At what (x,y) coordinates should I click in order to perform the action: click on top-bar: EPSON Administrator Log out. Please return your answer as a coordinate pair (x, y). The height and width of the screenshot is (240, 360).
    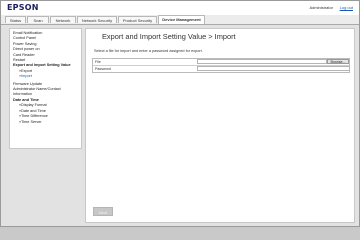
    Looking at the image, I should click on (180, 8).